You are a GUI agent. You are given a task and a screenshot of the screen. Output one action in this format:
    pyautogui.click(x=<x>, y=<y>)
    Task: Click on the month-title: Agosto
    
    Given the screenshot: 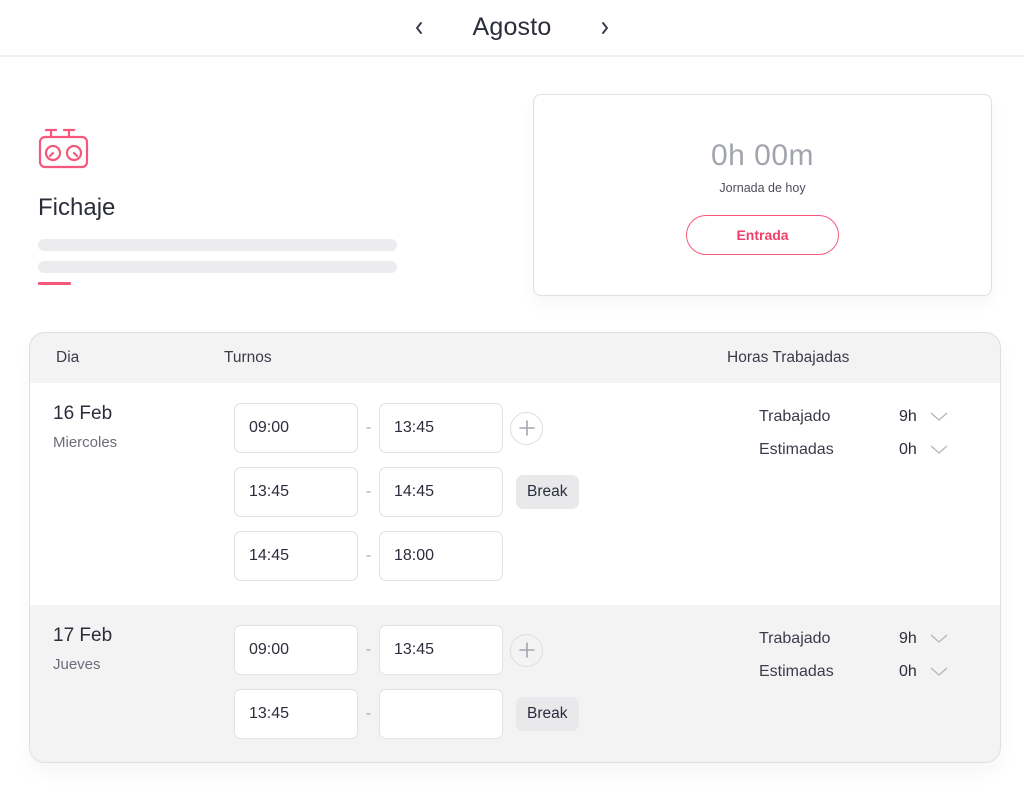 What is the action you would take?
    pyautogui.click(x=512, y=27)
    